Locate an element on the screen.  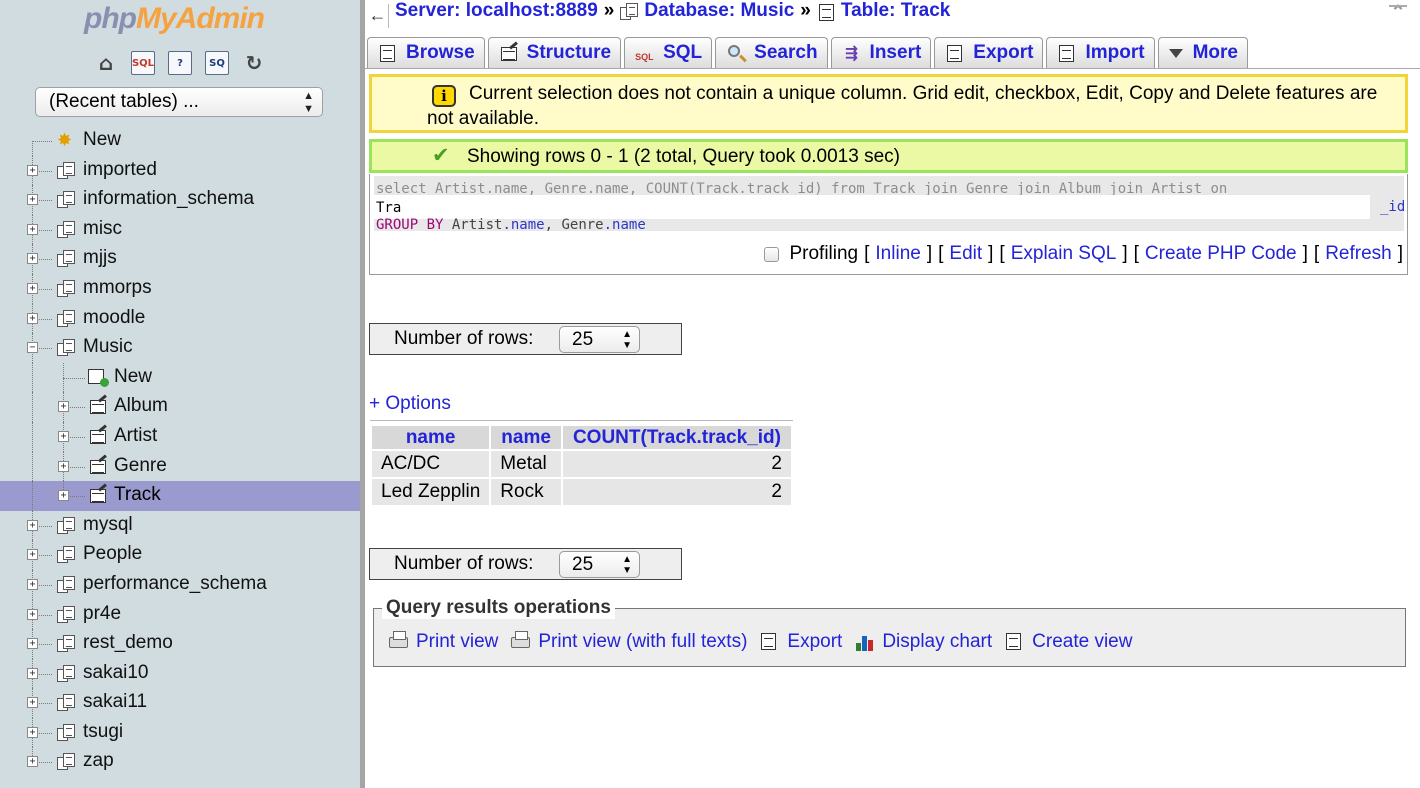
home-icon: ⌂ is located at coordinates (106, 63).